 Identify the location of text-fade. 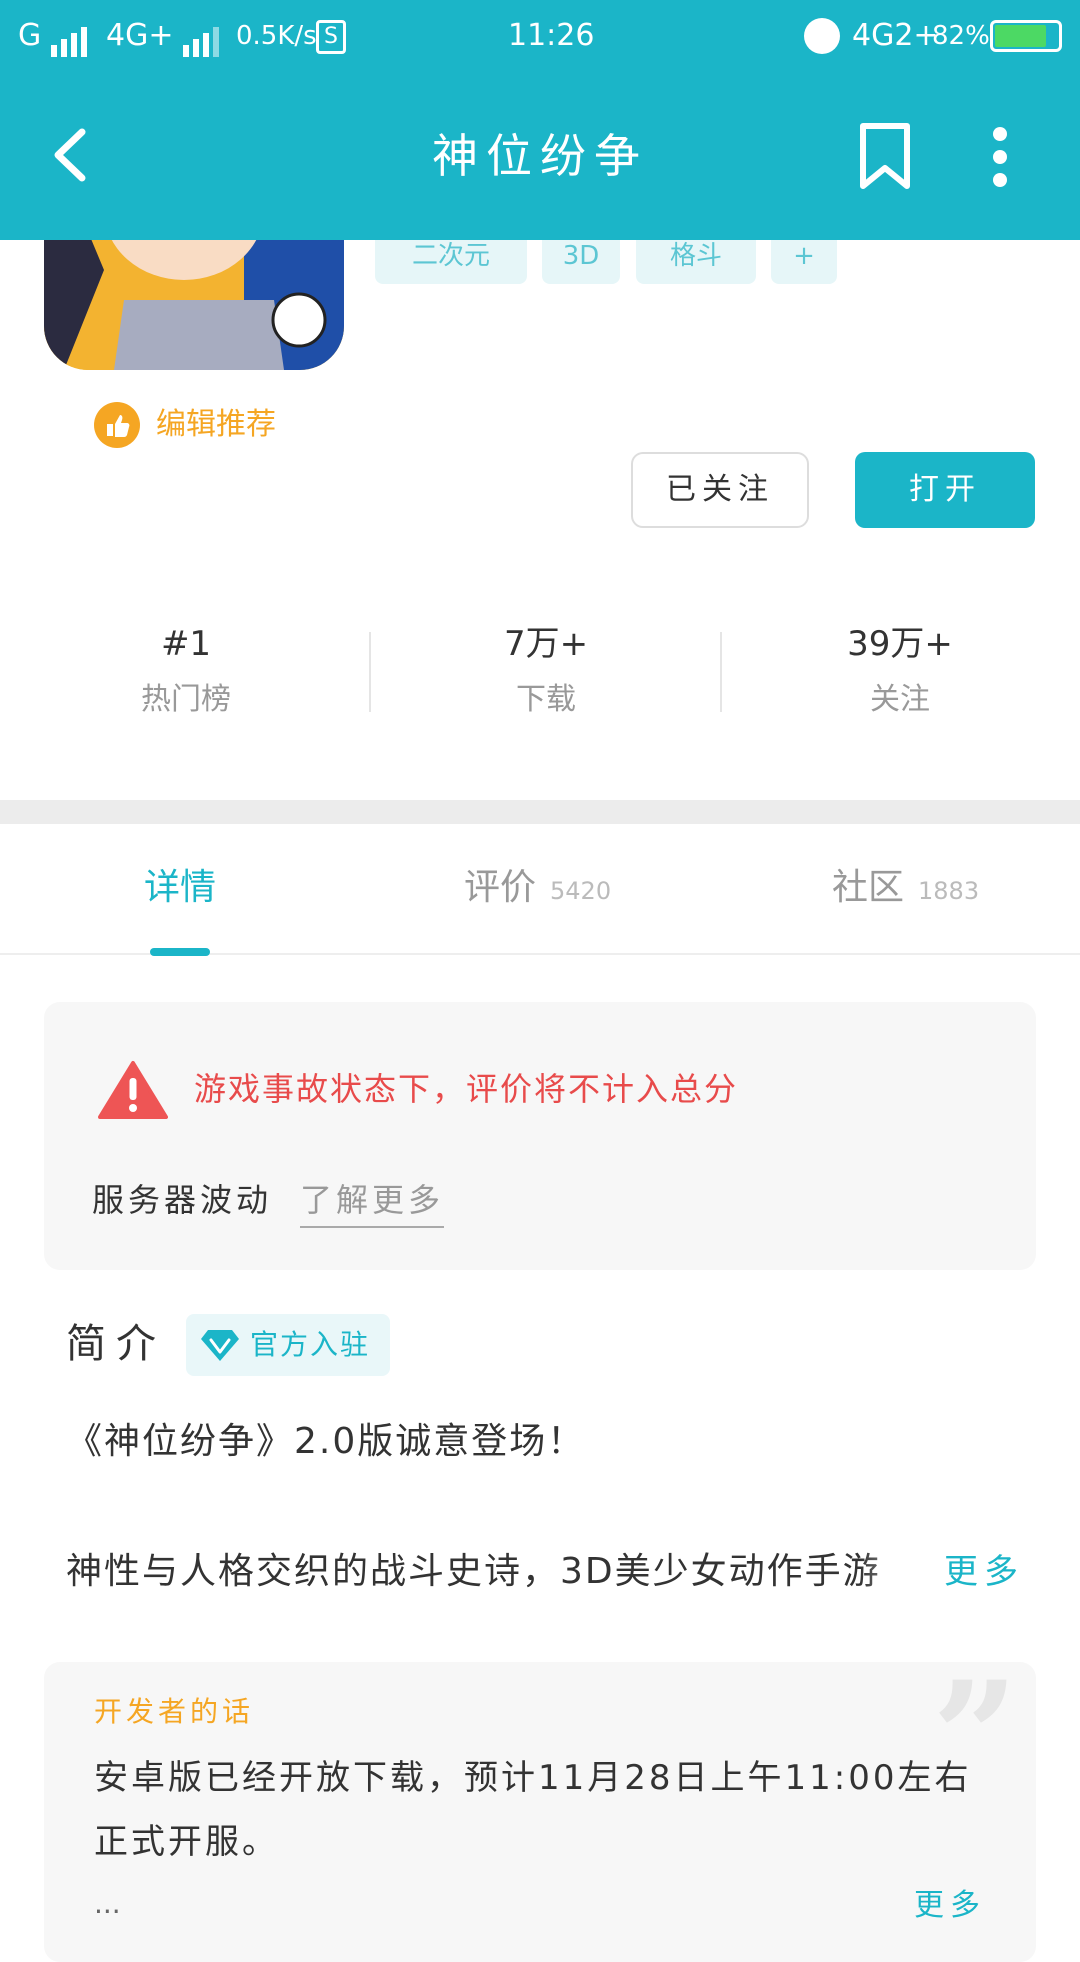
(900, 1572).